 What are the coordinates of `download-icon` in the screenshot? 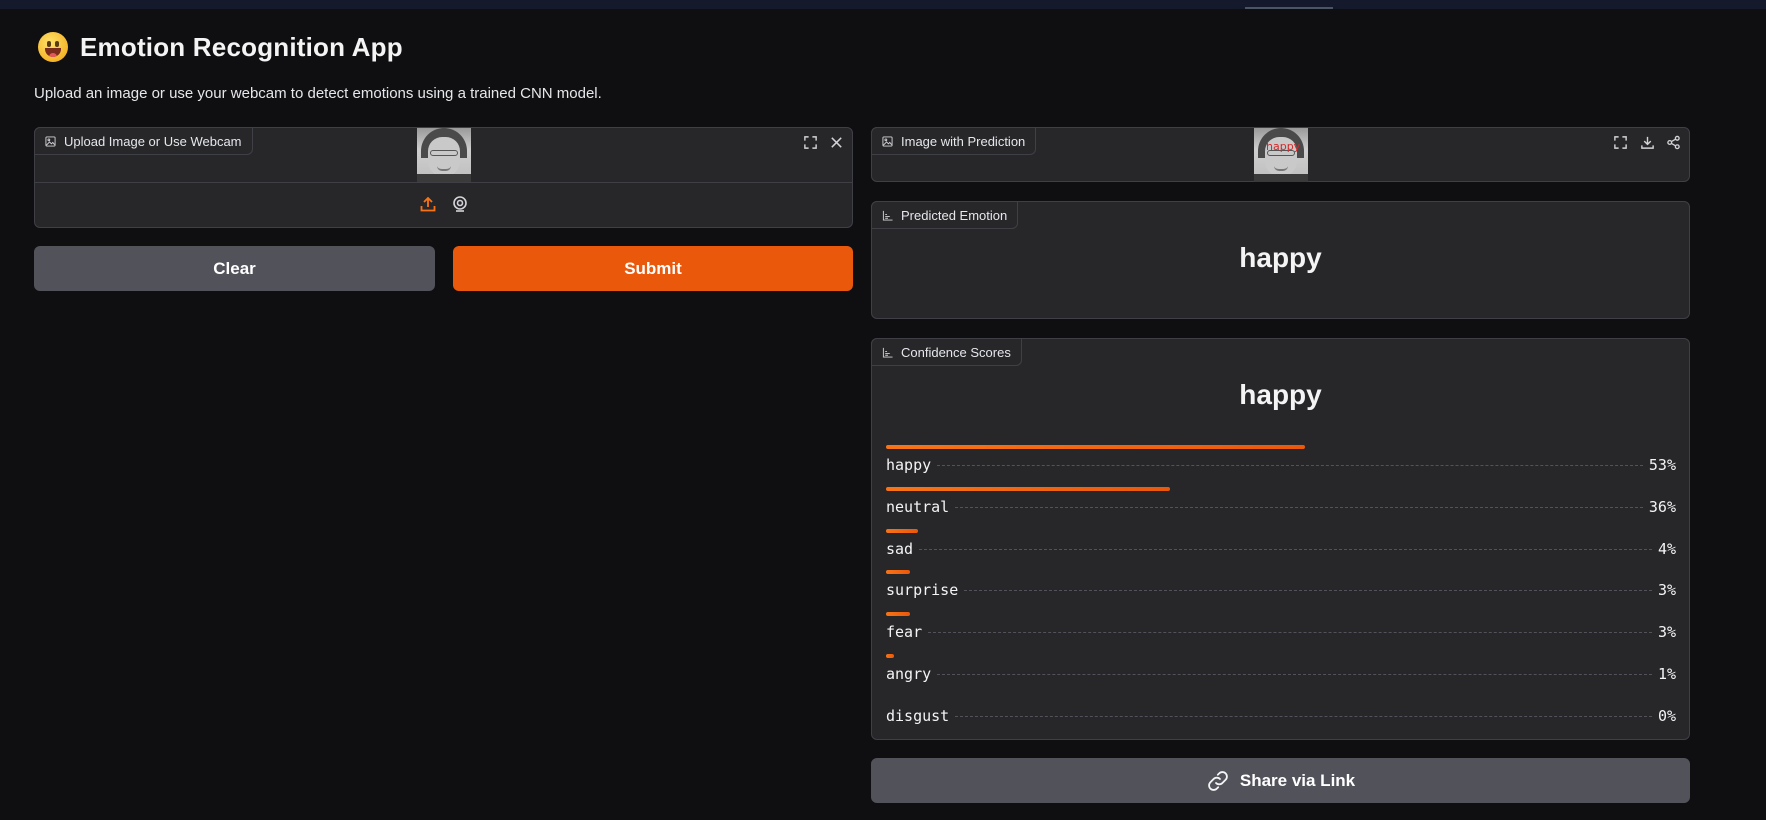 It's located at (1647, 142).